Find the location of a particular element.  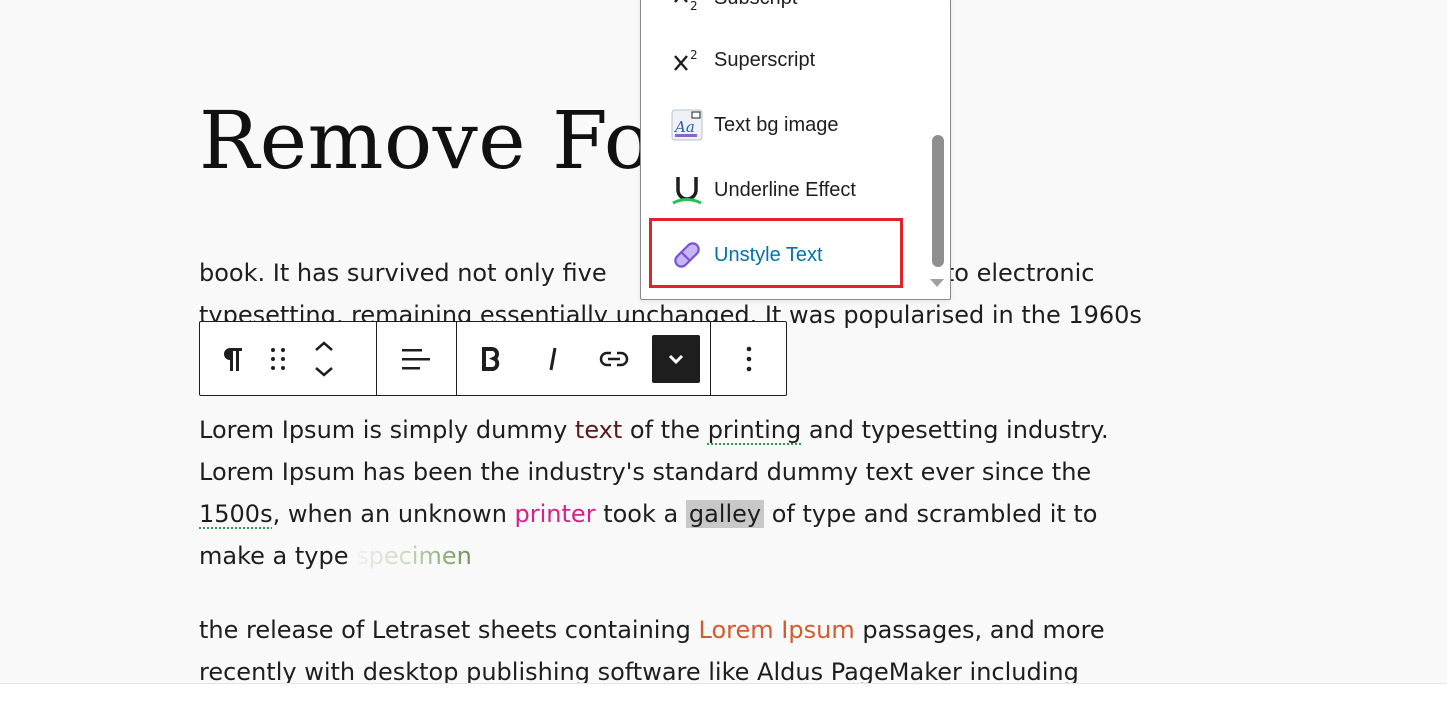

annotated-text: printing is located at coordinates (754, 430).